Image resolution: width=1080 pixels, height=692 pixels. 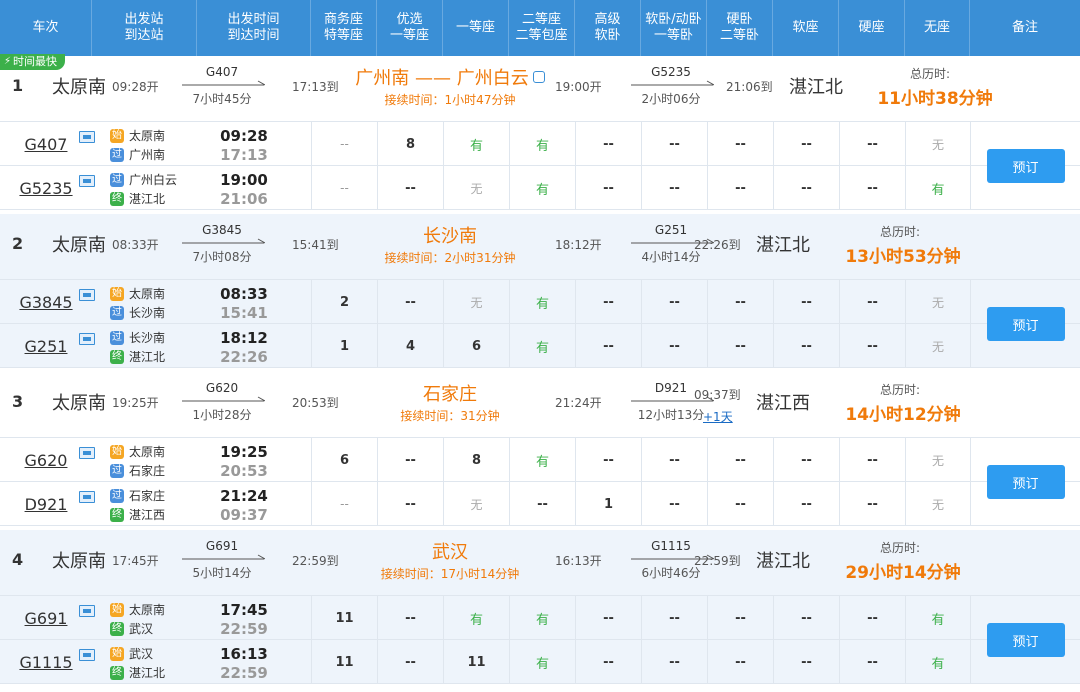 What do you see at coordinates (46, 188) in the screenshot?
I see `train-number-link: G5235` at bounding box center [46, 188].